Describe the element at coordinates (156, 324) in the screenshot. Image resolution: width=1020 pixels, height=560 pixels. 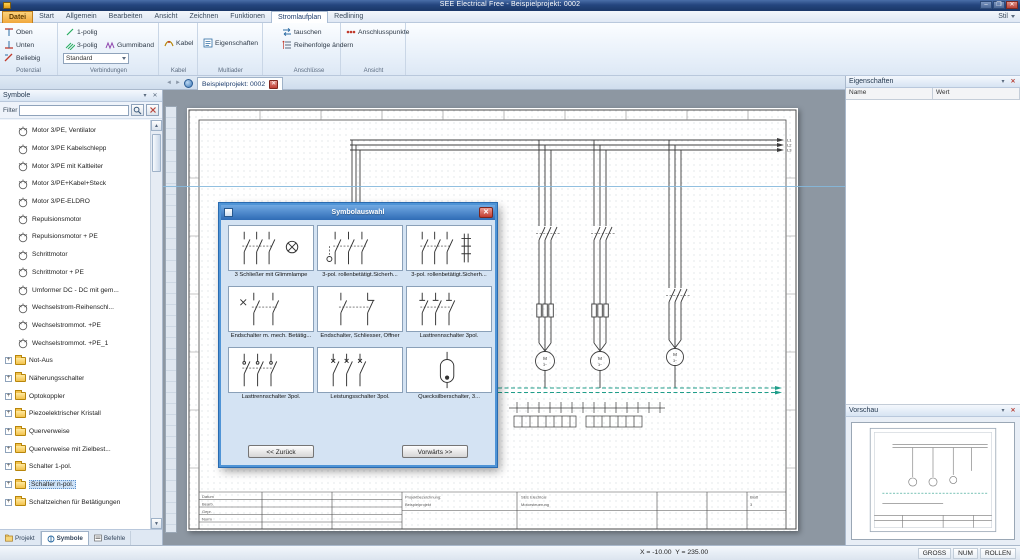
I see `tree-scrollbar: ▲ ▼` at that location.